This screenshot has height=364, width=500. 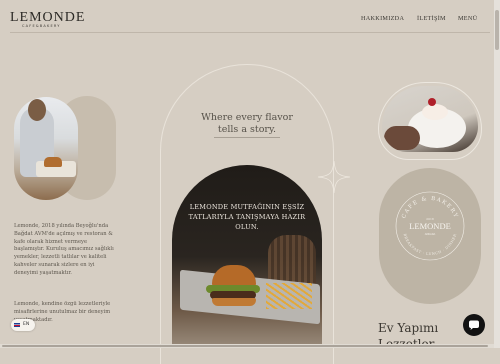 I want to click on badge-top-text: CAFE & BAKERY, so click(x=429, y=207).